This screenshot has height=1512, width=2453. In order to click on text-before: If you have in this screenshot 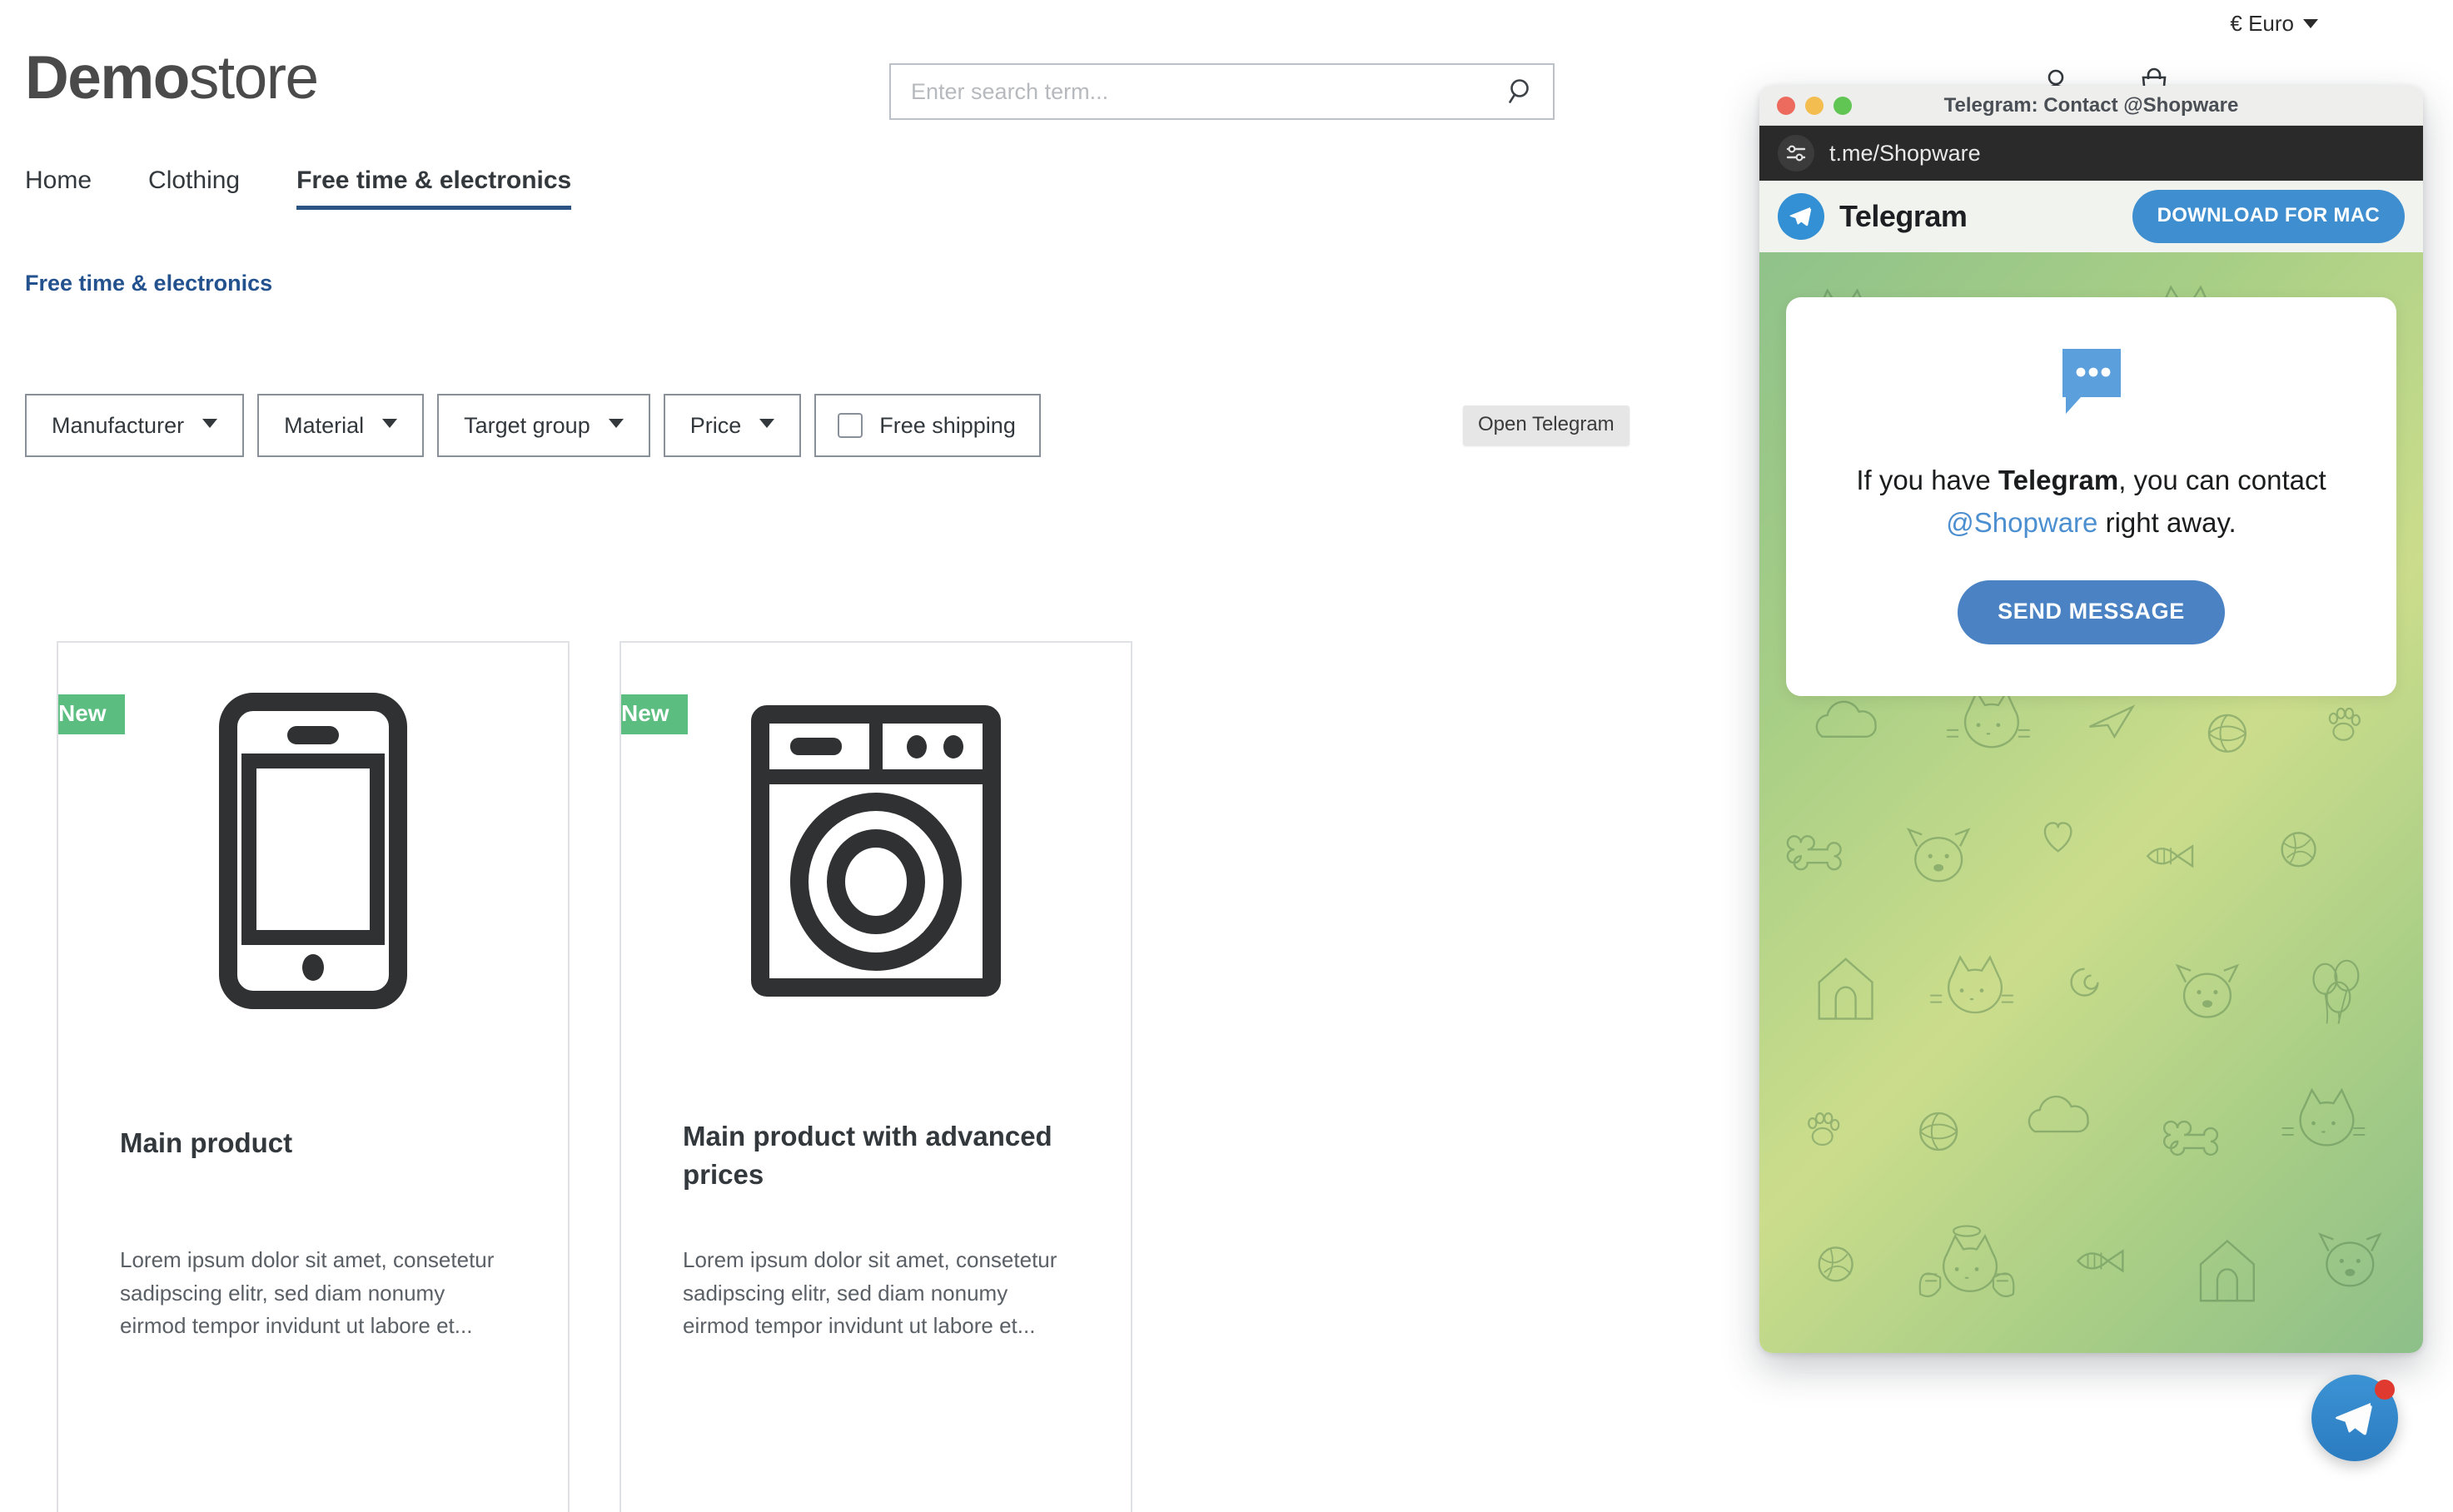, I will do `click(1927, 480)`.